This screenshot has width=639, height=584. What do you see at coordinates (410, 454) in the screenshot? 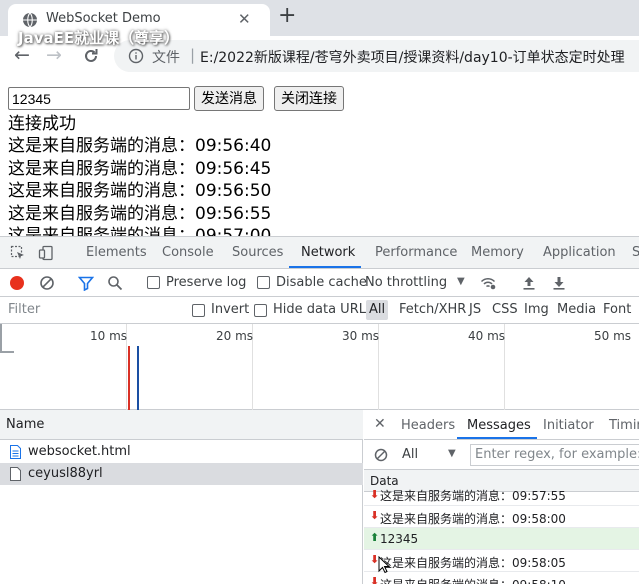
I see `message-type-select: All` at bounding box center [410, 454].